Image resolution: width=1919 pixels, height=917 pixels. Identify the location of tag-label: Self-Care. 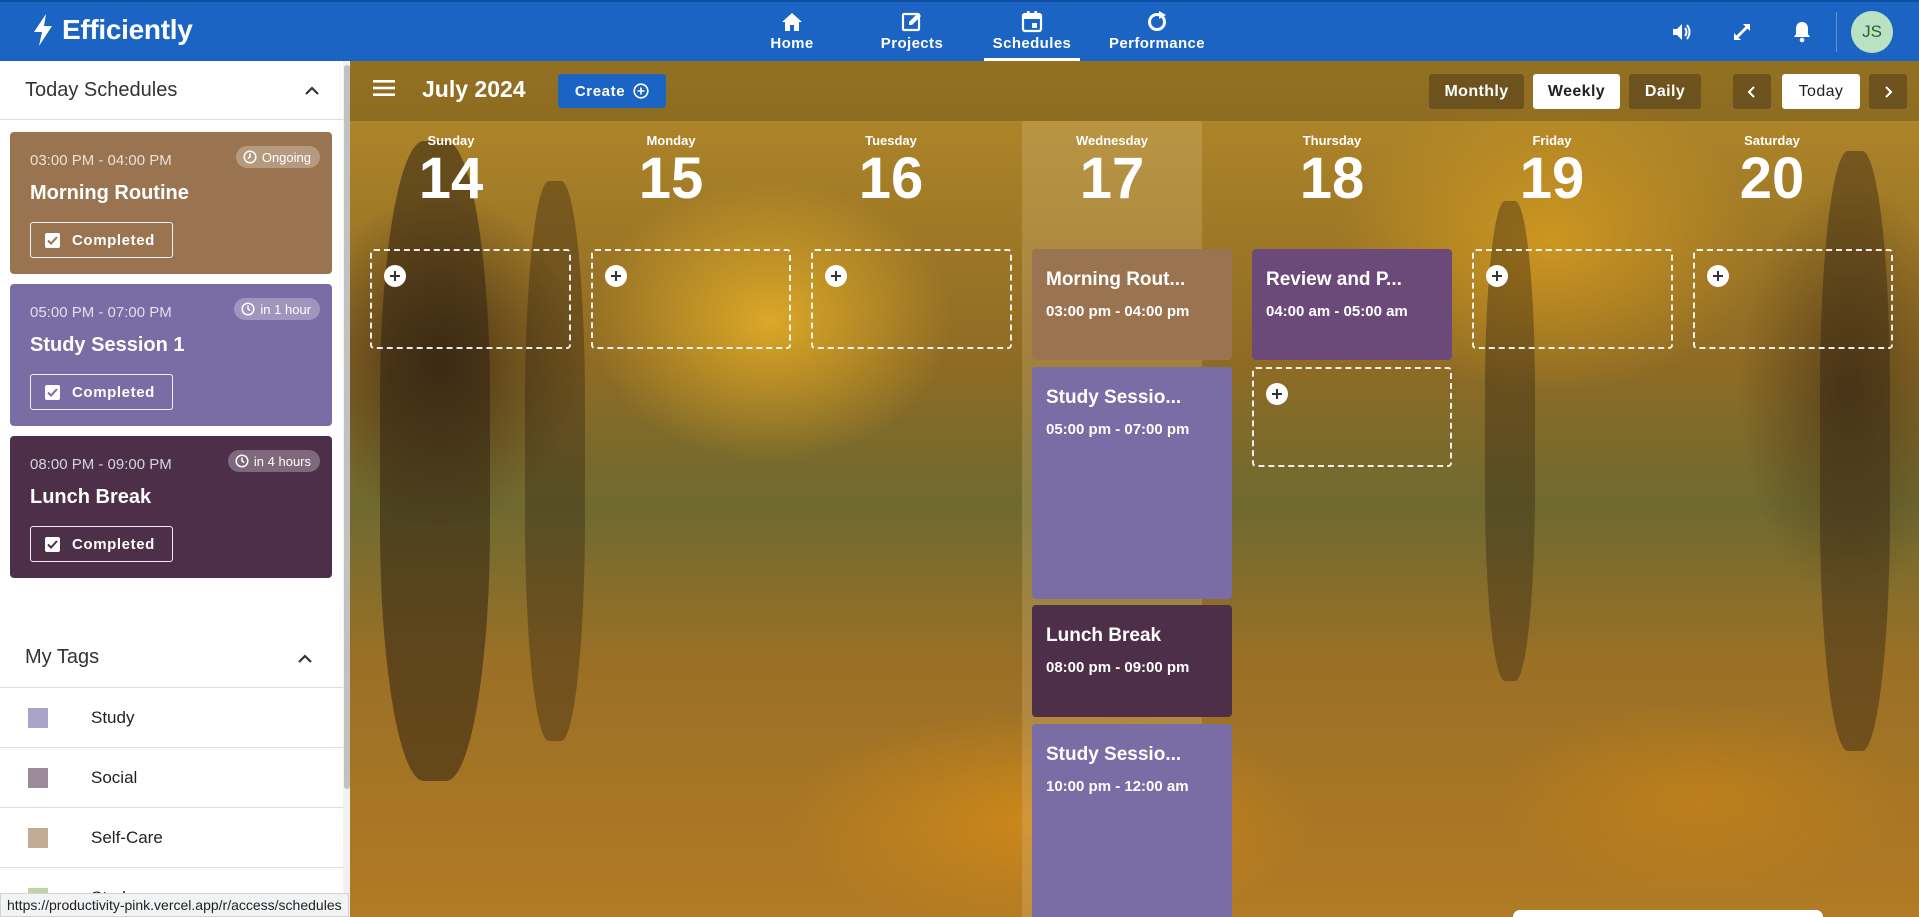
(127, 837).